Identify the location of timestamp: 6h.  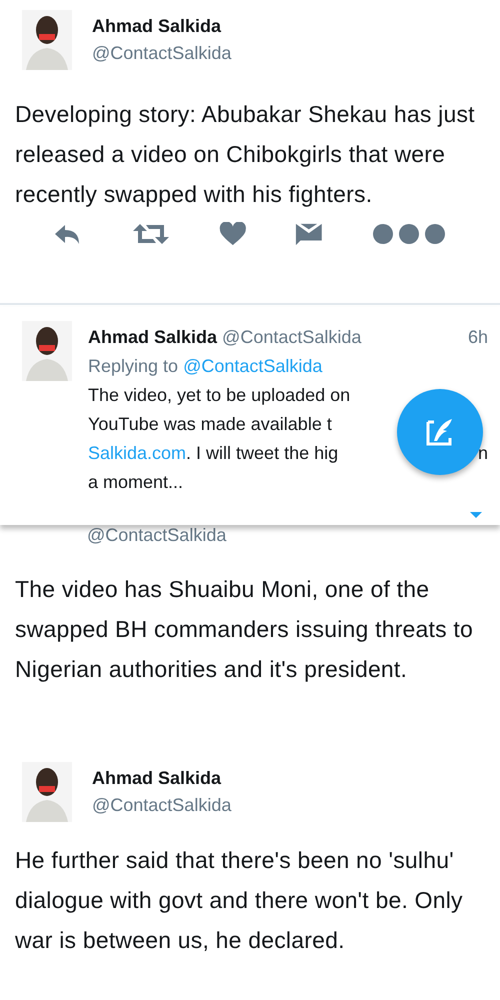
(478, 337).